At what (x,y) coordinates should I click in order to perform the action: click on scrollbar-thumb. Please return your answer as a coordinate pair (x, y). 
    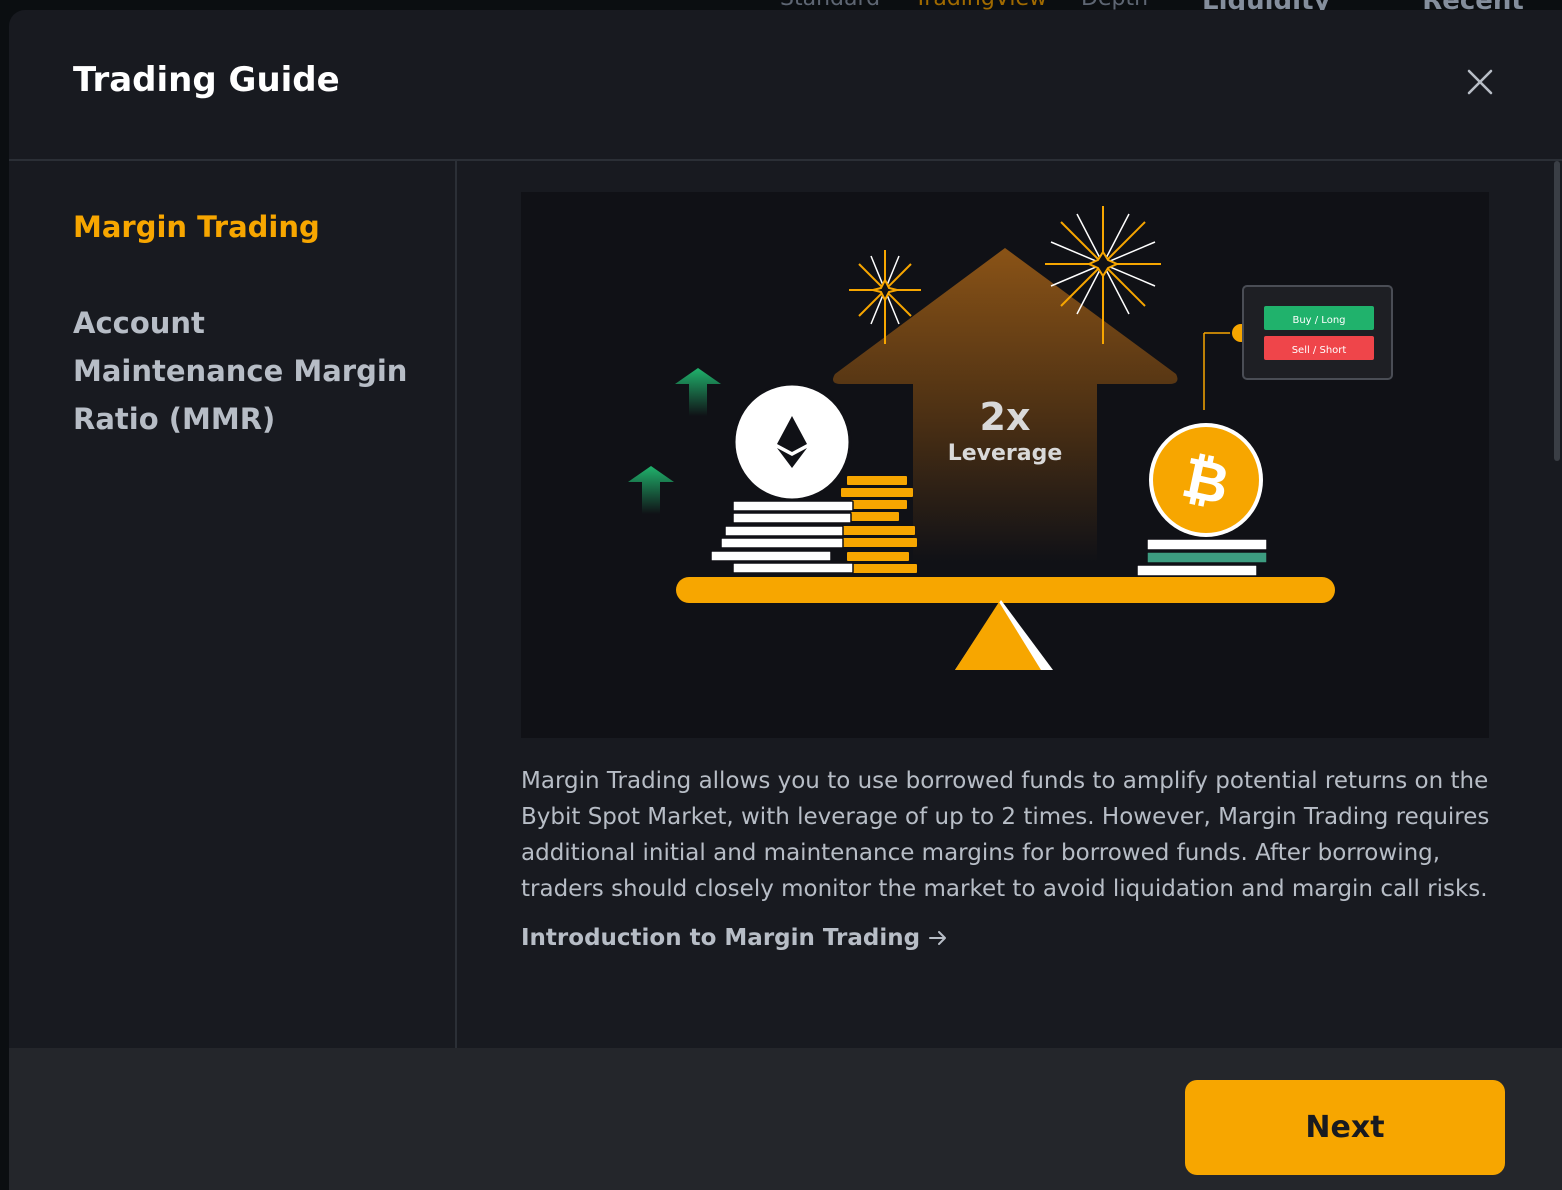
    Looking at the image, I should click on (1557, 311).